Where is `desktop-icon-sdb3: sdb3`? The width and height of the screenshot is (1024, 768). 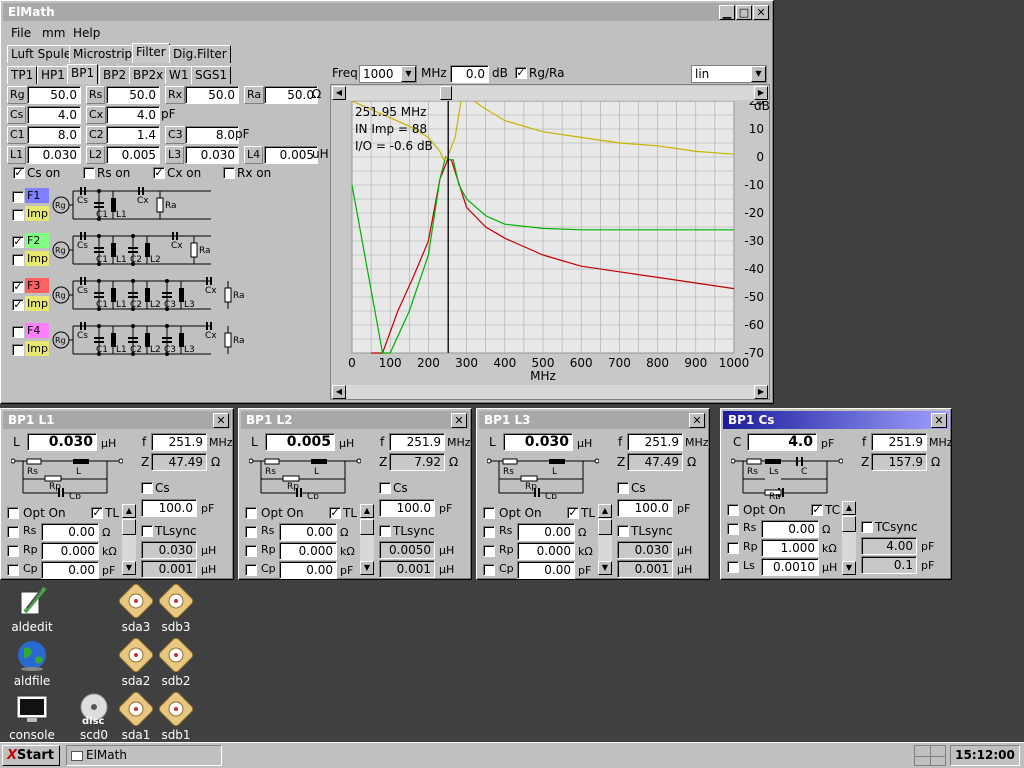 desktop-icon-sdb3: sdb3 is located at coordinates (176, 608).